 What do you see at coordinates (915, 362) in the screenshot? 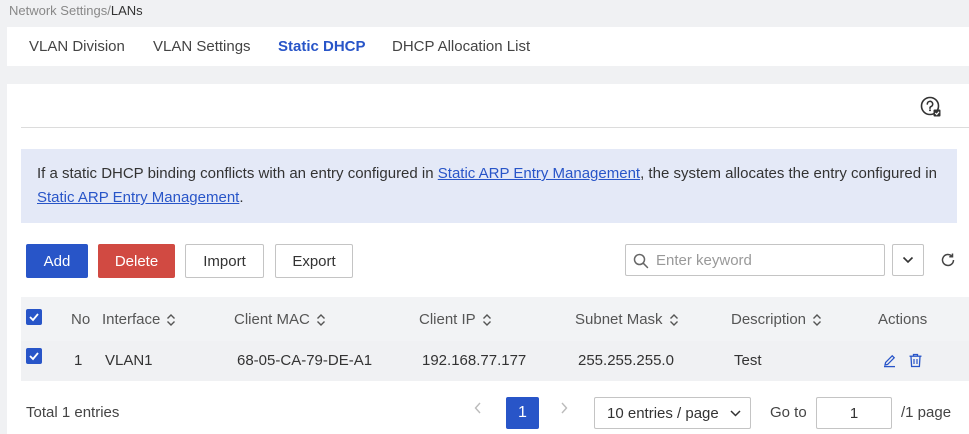
I see `delete-icon` at bounding box center [915, 362].